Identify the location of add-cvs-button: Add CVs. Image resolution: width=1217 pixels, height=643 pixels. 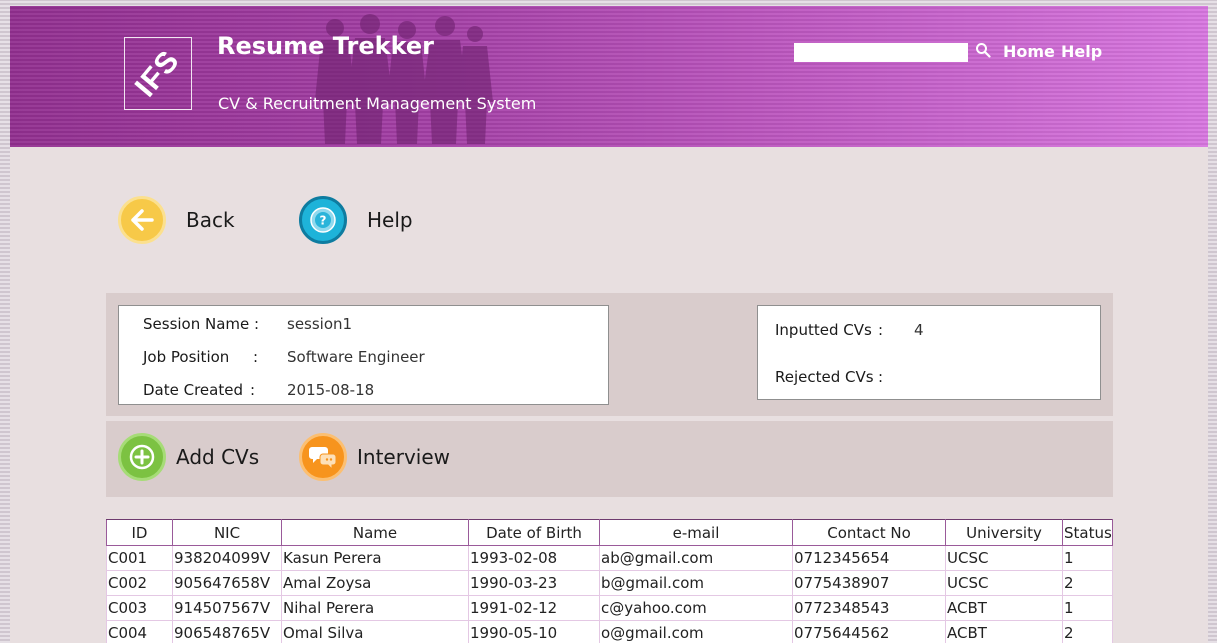
(188, 457).